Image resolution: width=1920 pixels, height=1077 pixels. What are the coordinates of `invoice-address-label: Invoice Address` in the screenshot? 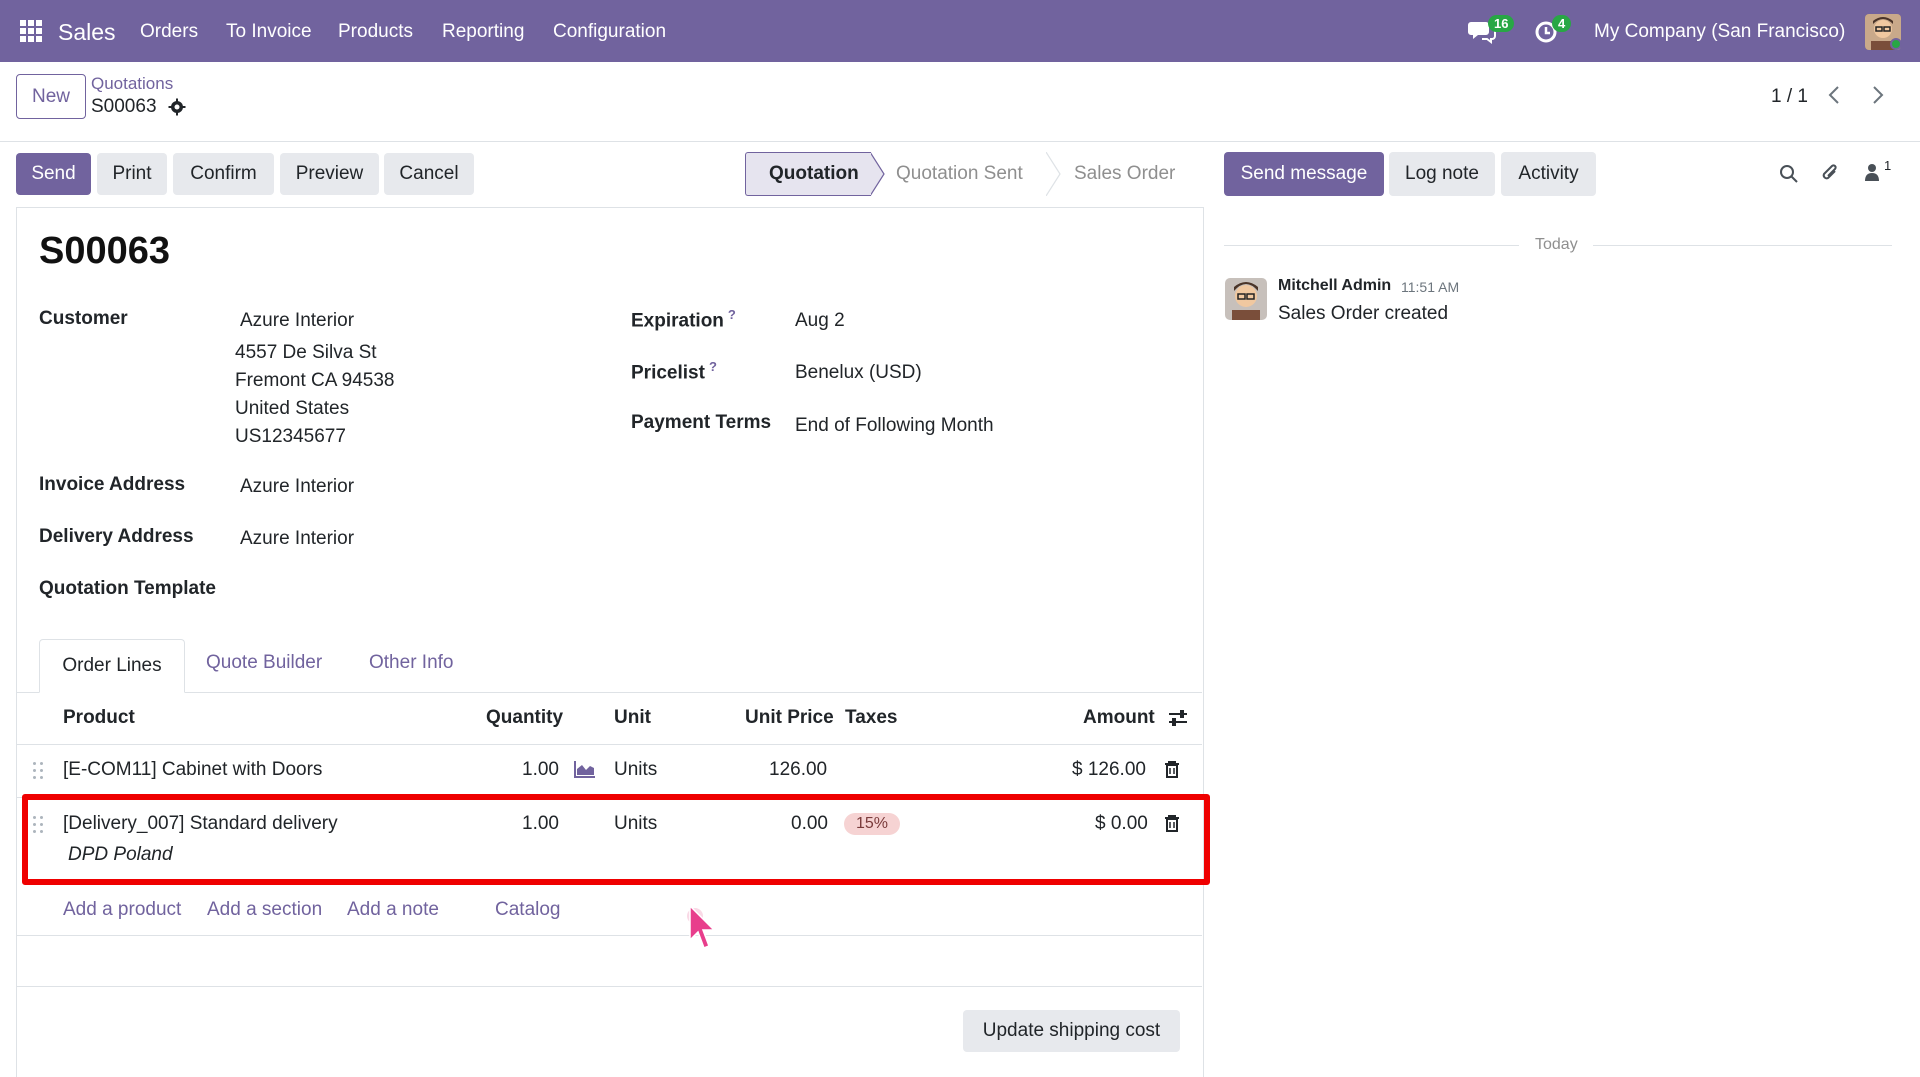 It's located at (112, 484).